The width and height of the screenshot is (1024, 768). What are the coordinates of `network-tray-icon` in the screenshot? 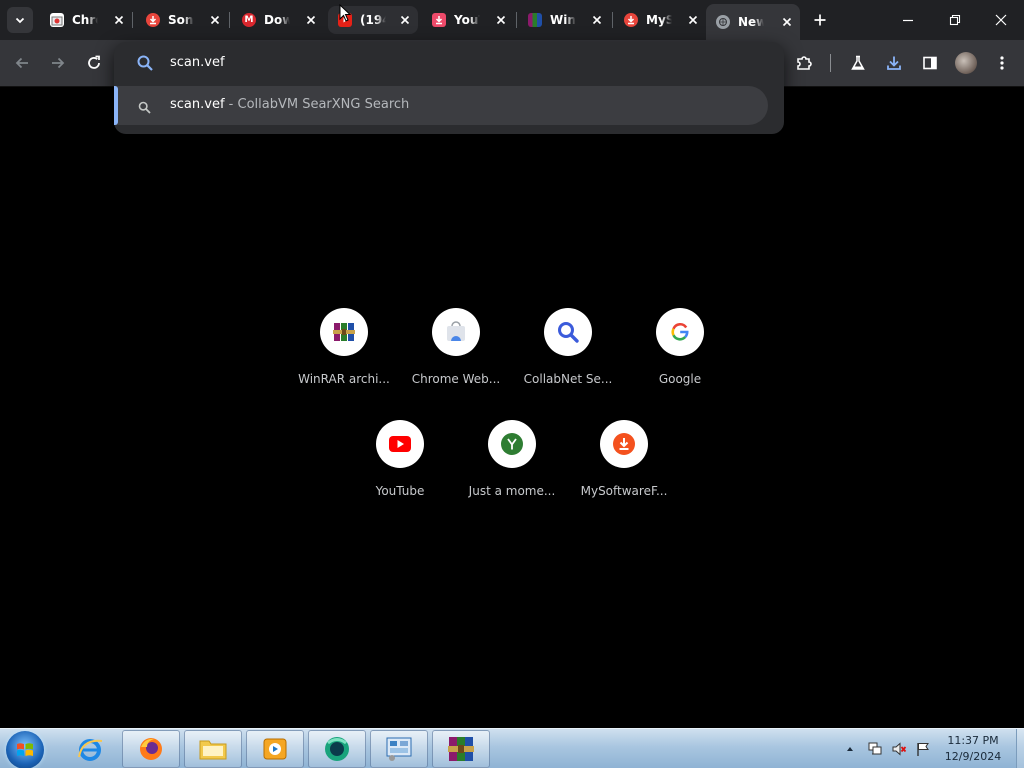 It's located at (875, 748).